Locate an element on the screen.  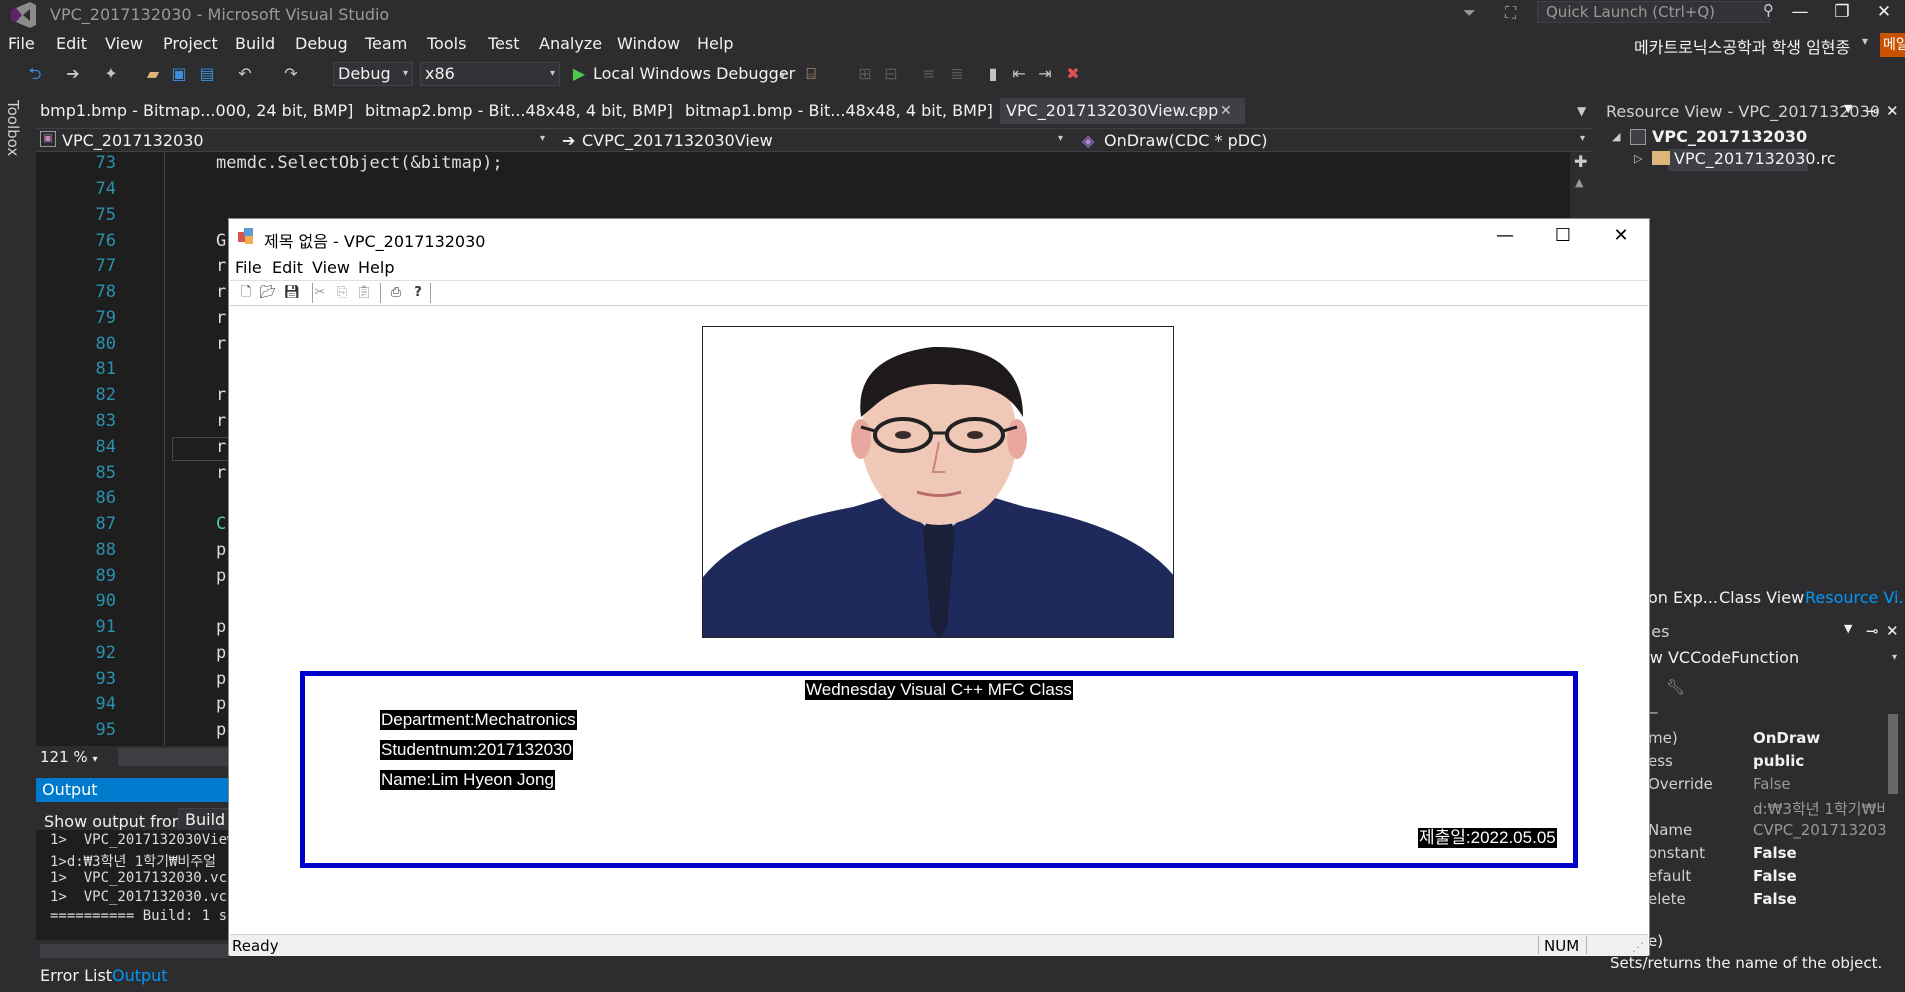
property-value: public is located at coordinates (1778, 761).